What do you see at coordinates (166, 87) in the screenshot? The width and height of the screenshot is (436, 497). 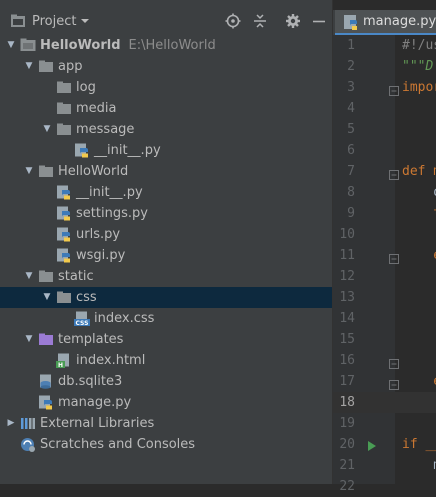 I see `tree-row: log` at bounding box center [166, 87].